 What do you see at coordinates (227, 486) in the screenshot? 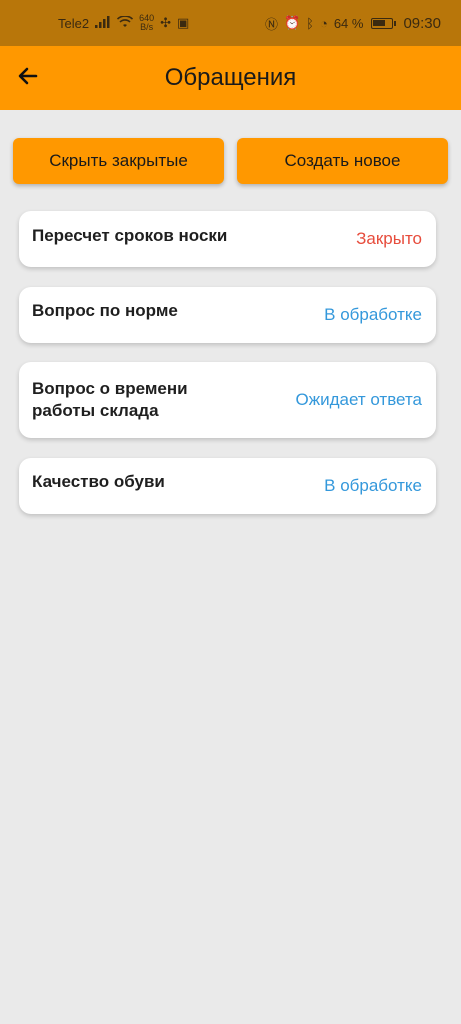
I see `ticket-card: Качество обуви В обработке` at bounding box center [227, 486].